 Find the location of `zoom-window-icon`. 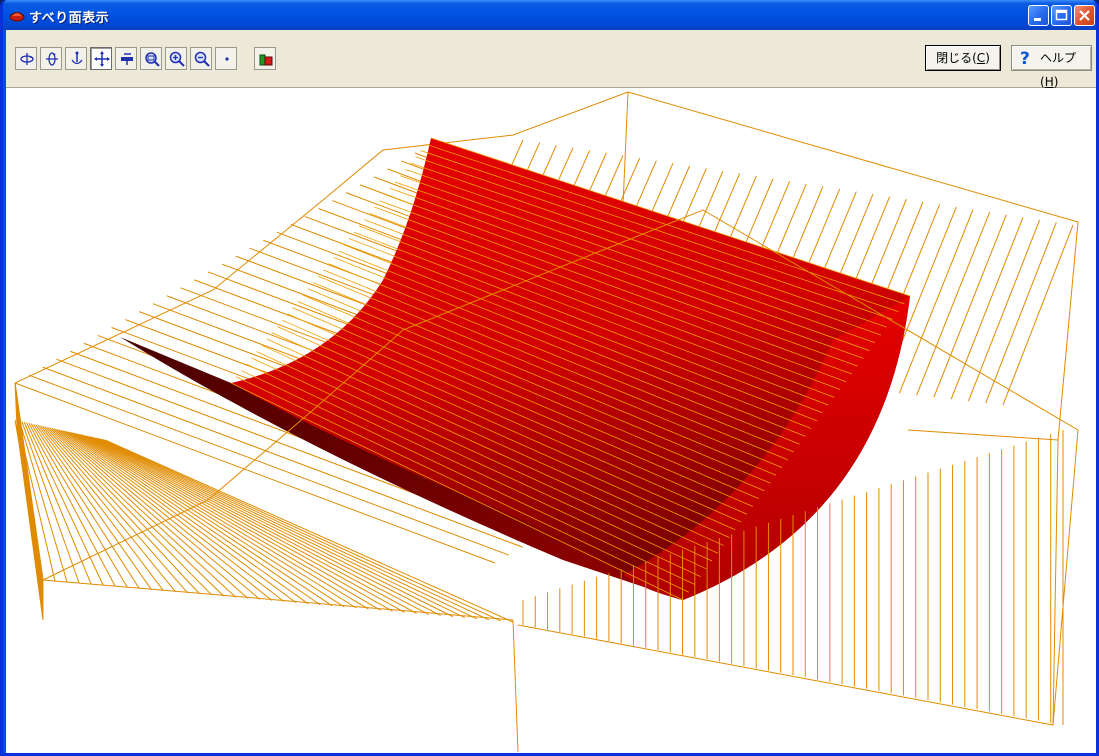

zoom-window-icon is located at coordinates (152, 59).